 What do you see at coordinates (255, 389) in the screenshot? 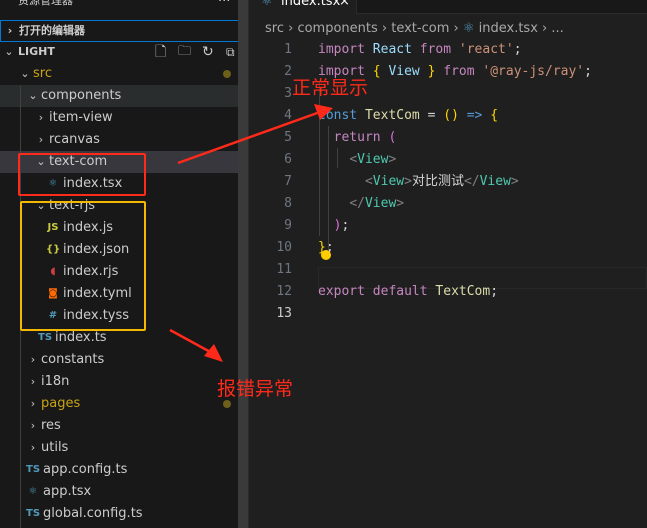
I see `error-note: 报错异常` at bounding box center [255, 389].